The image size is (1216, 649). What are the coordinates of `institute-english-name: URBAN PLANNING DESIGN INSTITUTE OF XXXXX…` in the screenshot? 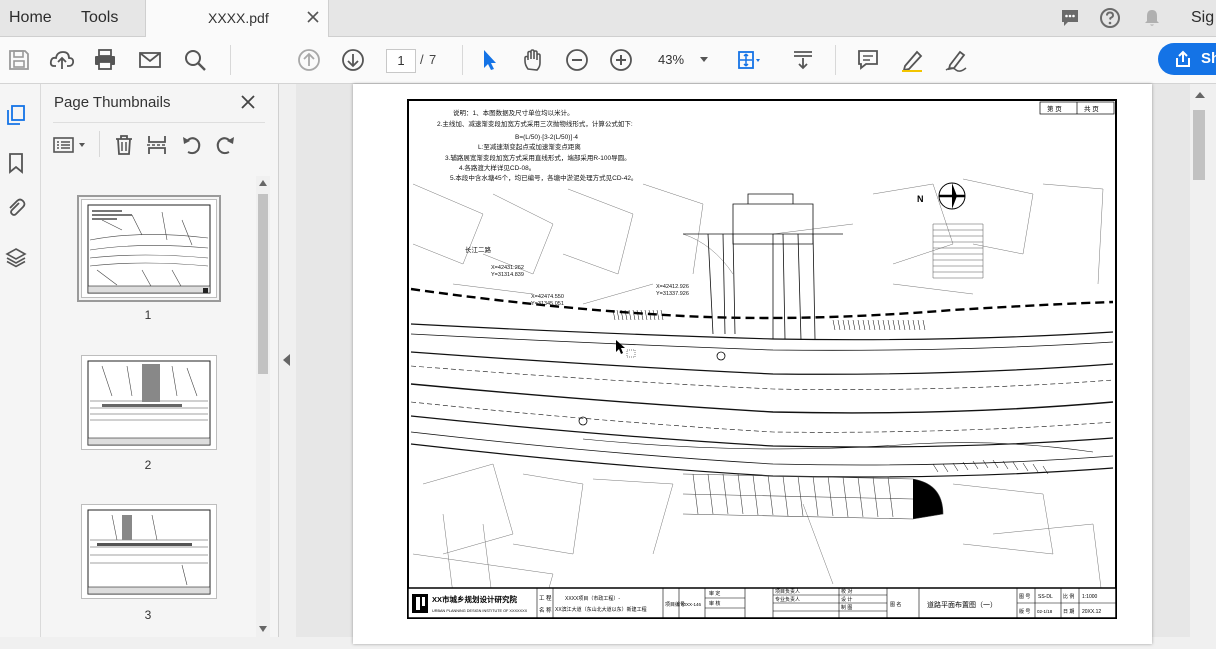 It's located at (480, 611).